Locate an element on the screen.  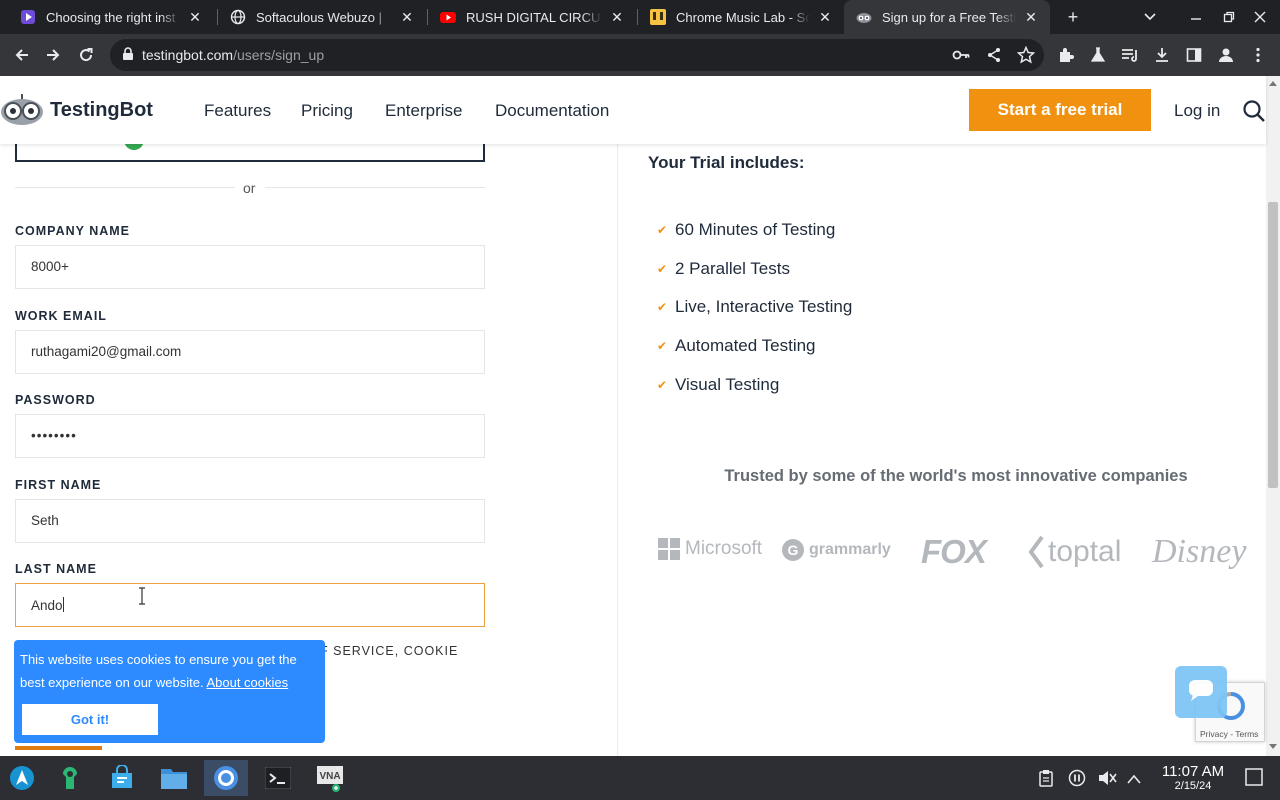
lab-flask-icon is located at coordinates (1098, 55).